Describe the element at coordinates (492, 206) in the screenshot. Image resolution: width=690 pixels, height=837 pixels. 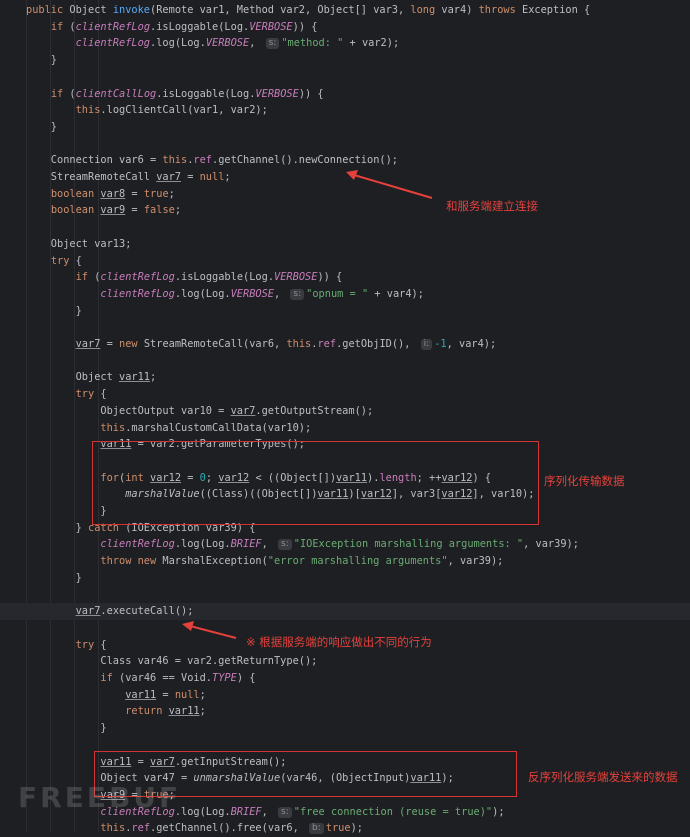
I see `annotation-connect: 和服务端建立连接` at that location.